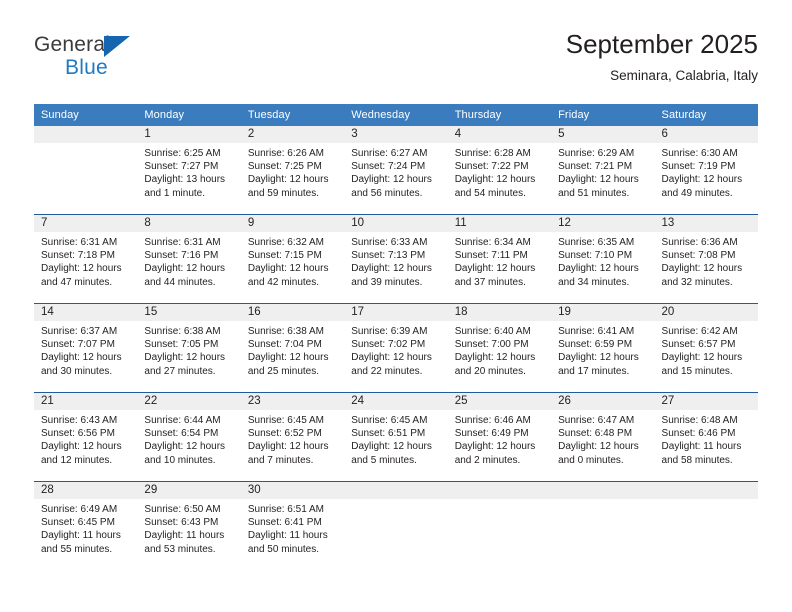 The image size is (792, 612). What do you see at coordinates (78, 434) in the screenshot?
I see `sunset-text: Sunset: 6:56 PM` at bounding box center [78, 434].